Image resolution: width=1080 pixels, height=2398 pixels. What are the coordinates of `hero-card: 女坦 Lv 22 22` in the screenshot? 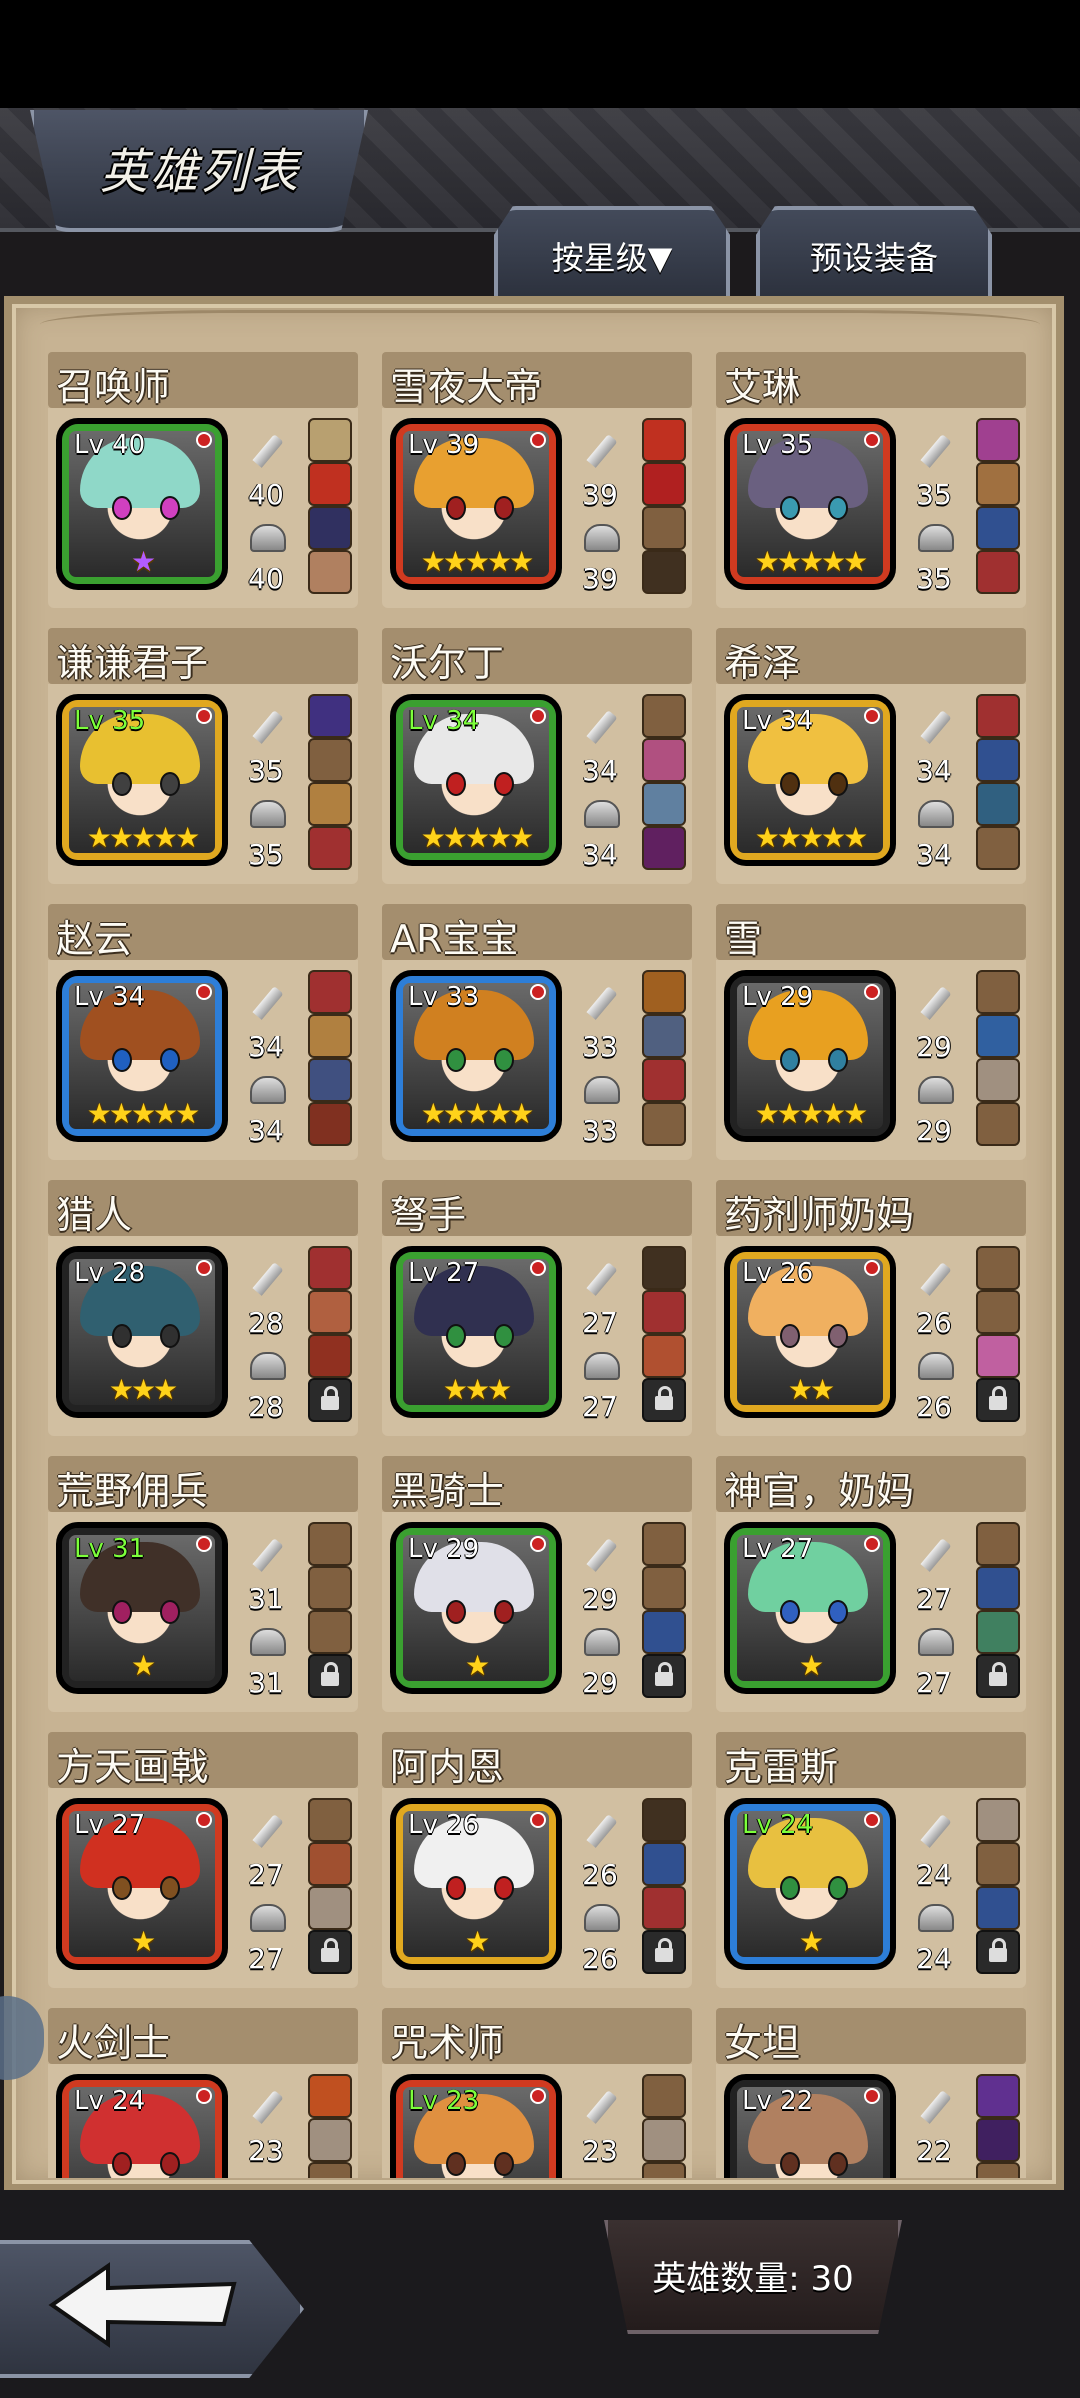 It's located at (871, 2093).